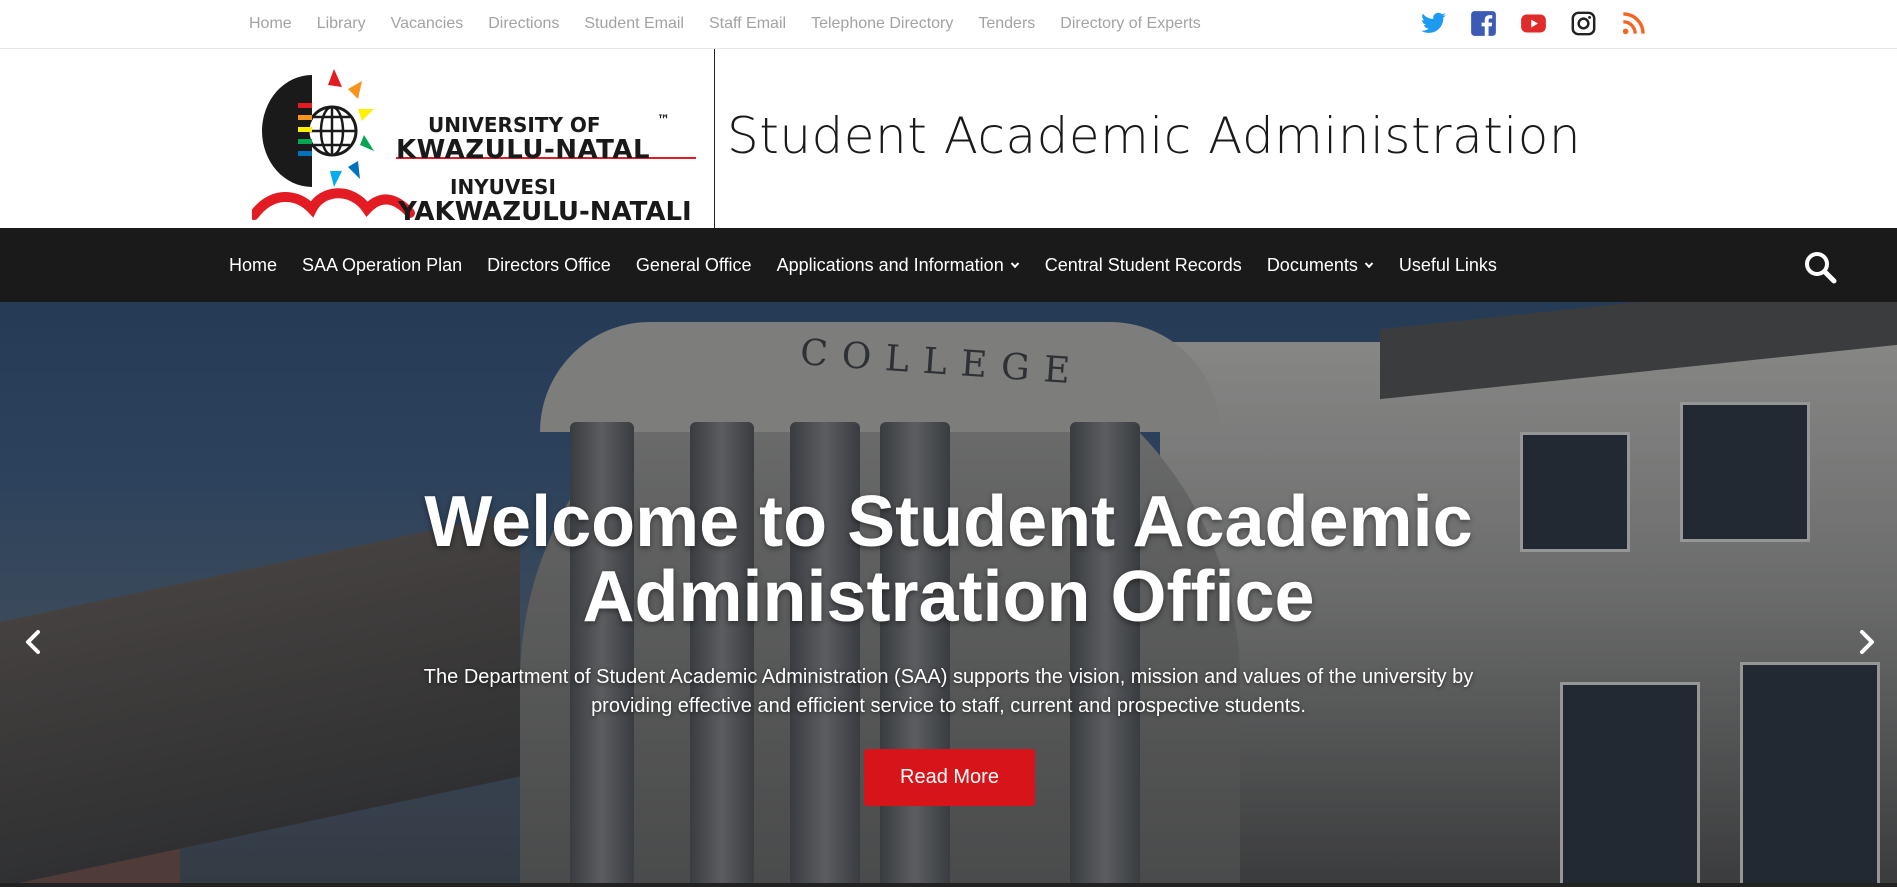 This screenshot has width=1897, height=887. I want to click on nav-item-label: Directors Office, so click(549, 264).